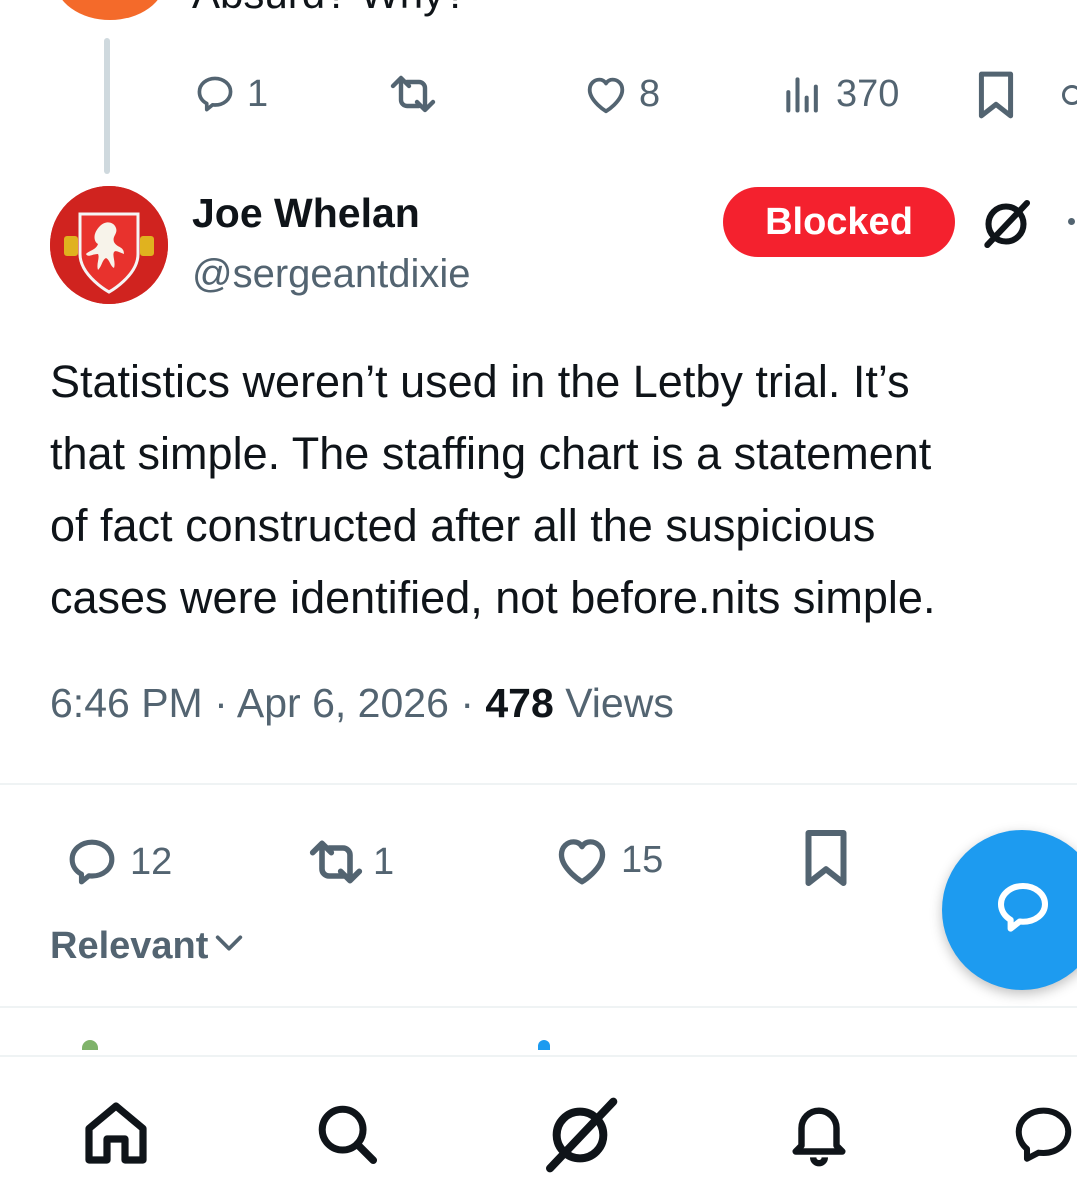 The image size is (1077, 1200). I want to click on parent-repost-button, so click(413, 94).